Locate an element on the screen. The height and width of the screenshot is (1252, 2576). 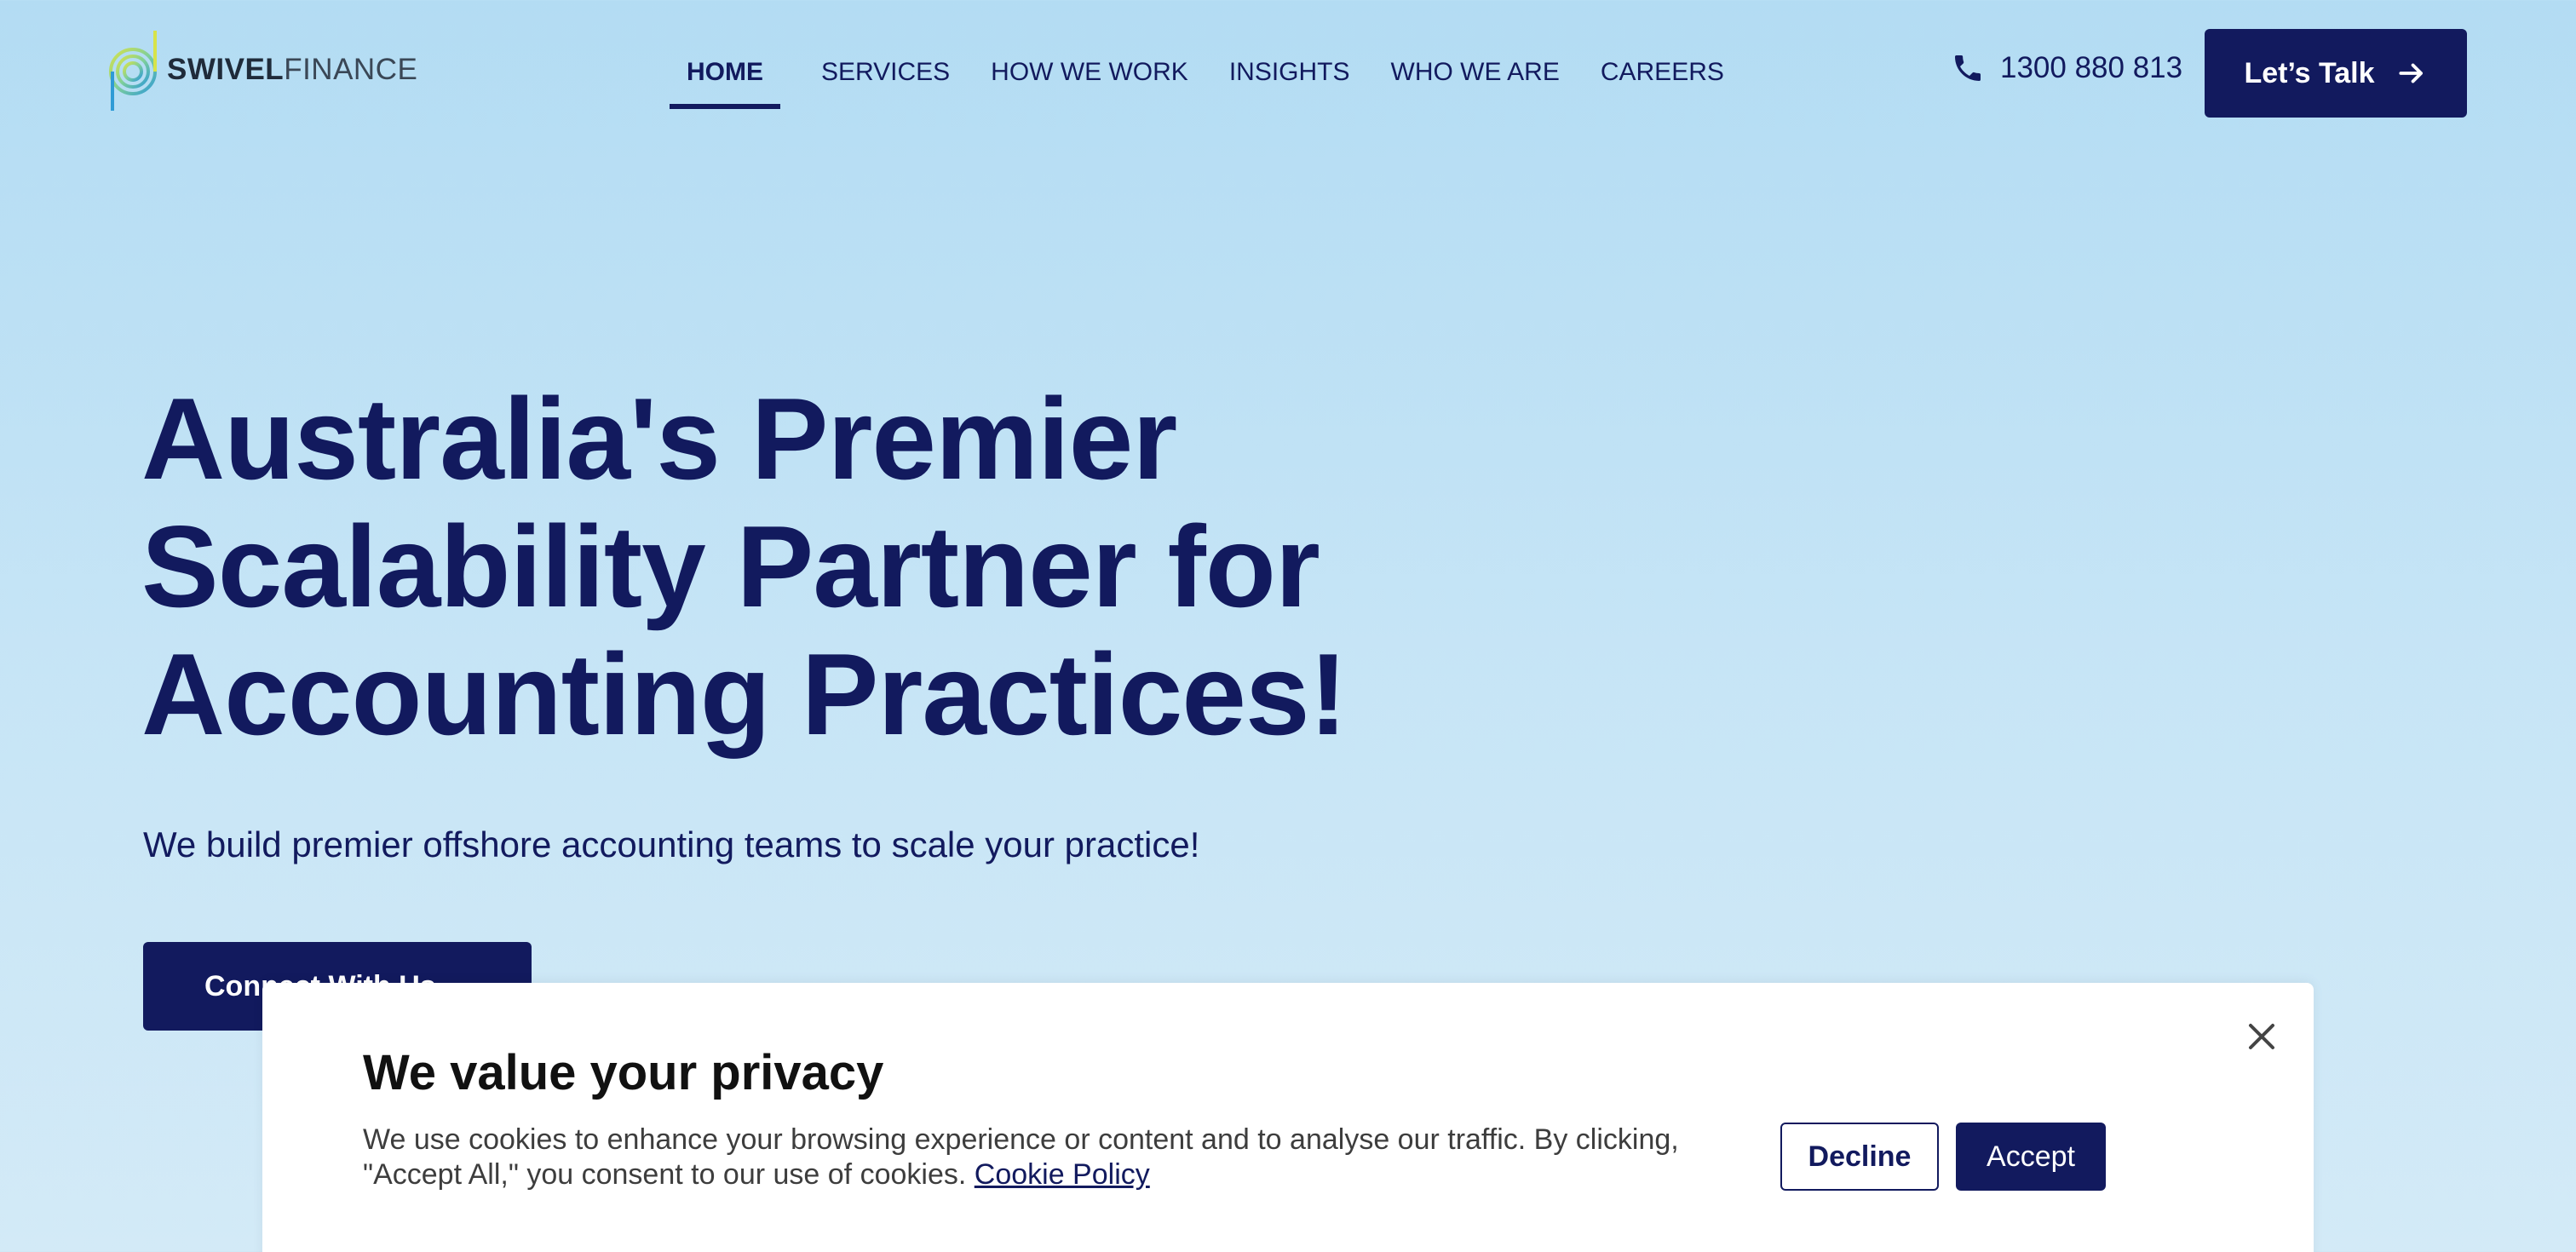
arrow-right-icon is located at coordinates (2410, 73).